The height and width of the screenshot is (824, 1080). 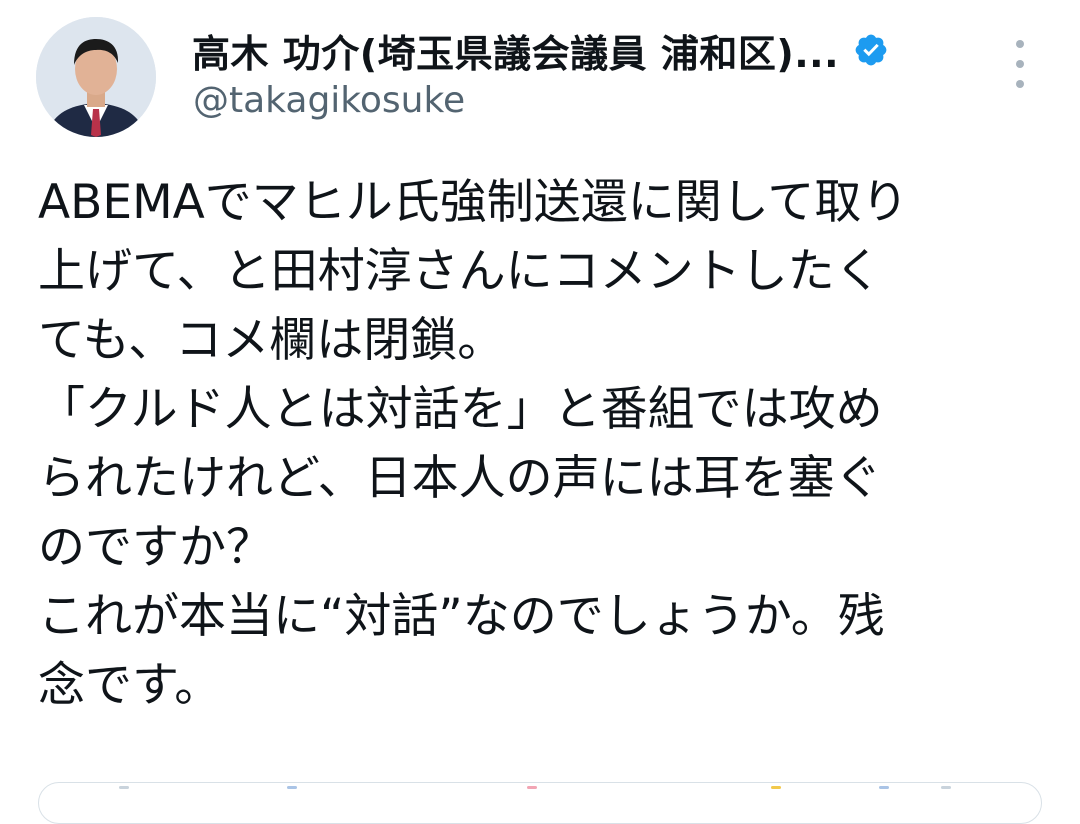 What do you see at coordinates (540, 803) in the screenshot?
I see `embedded-card-preview` at bounding box center [540, 803].